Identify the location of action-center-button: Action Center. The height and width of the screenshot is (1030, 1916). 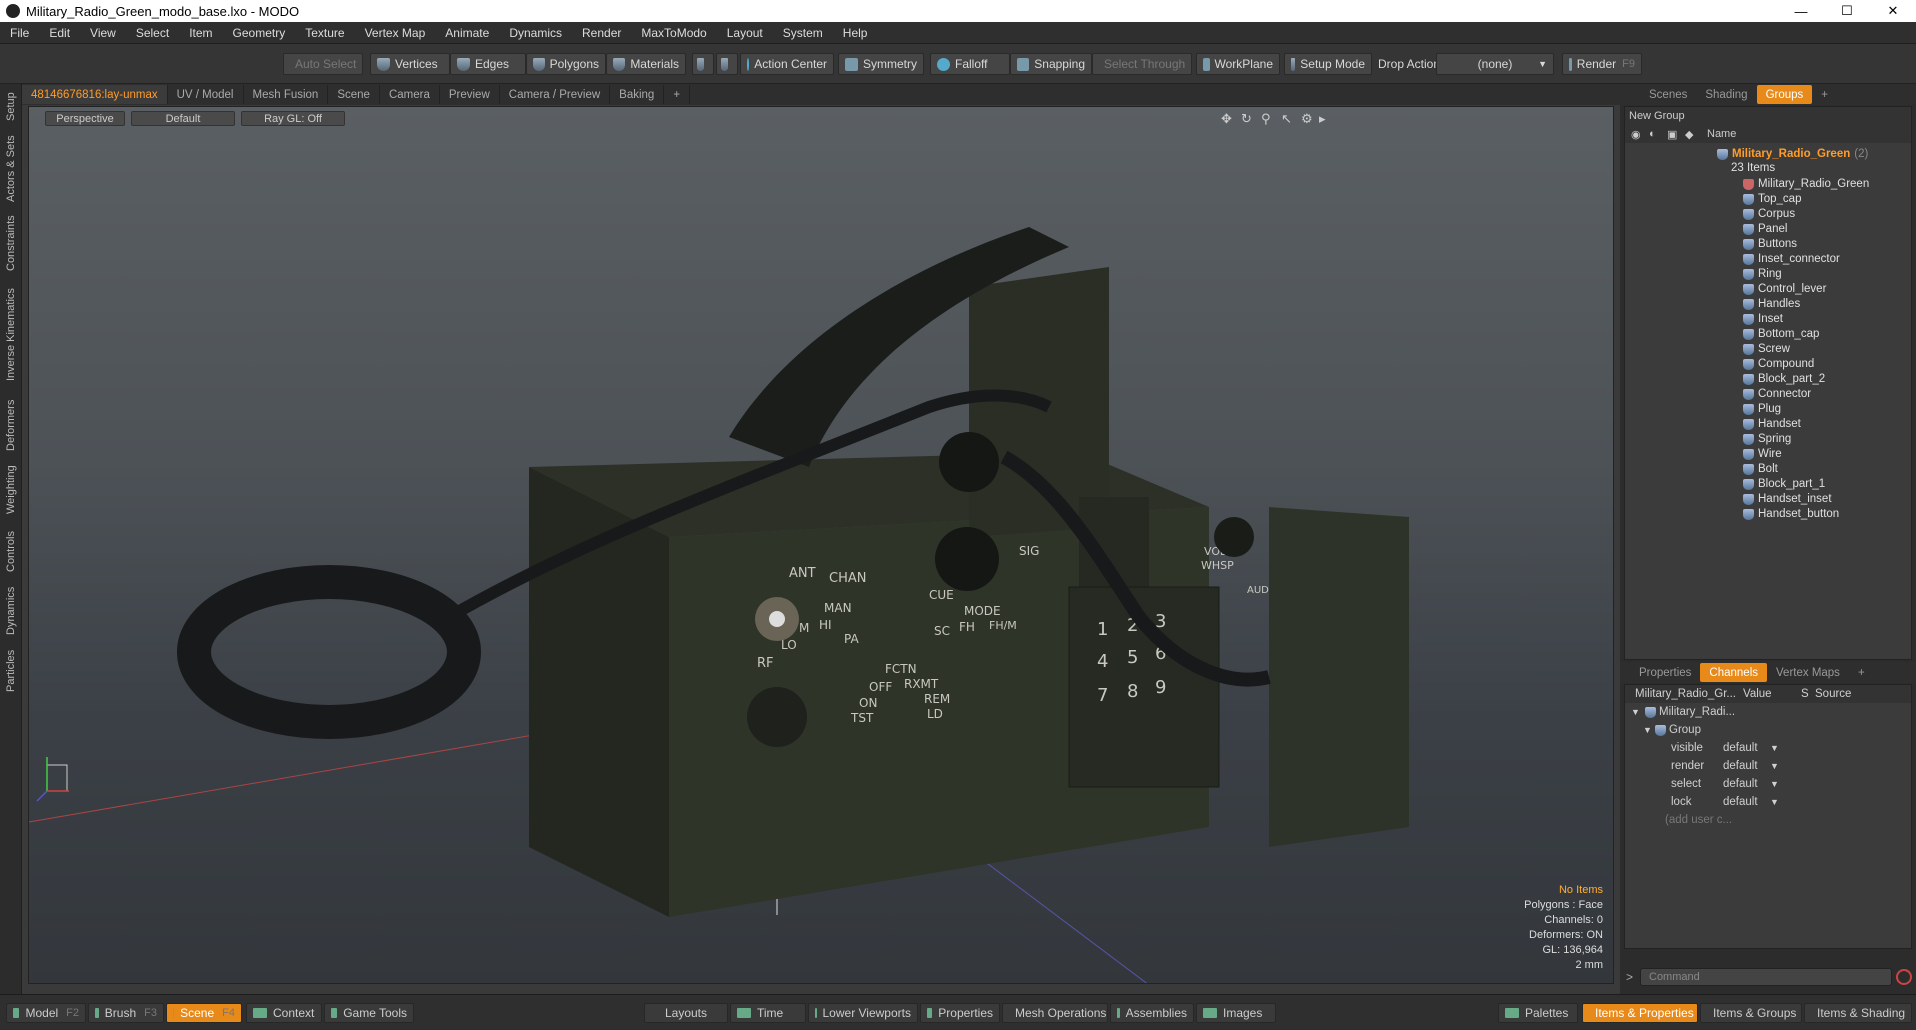
(787, 64).